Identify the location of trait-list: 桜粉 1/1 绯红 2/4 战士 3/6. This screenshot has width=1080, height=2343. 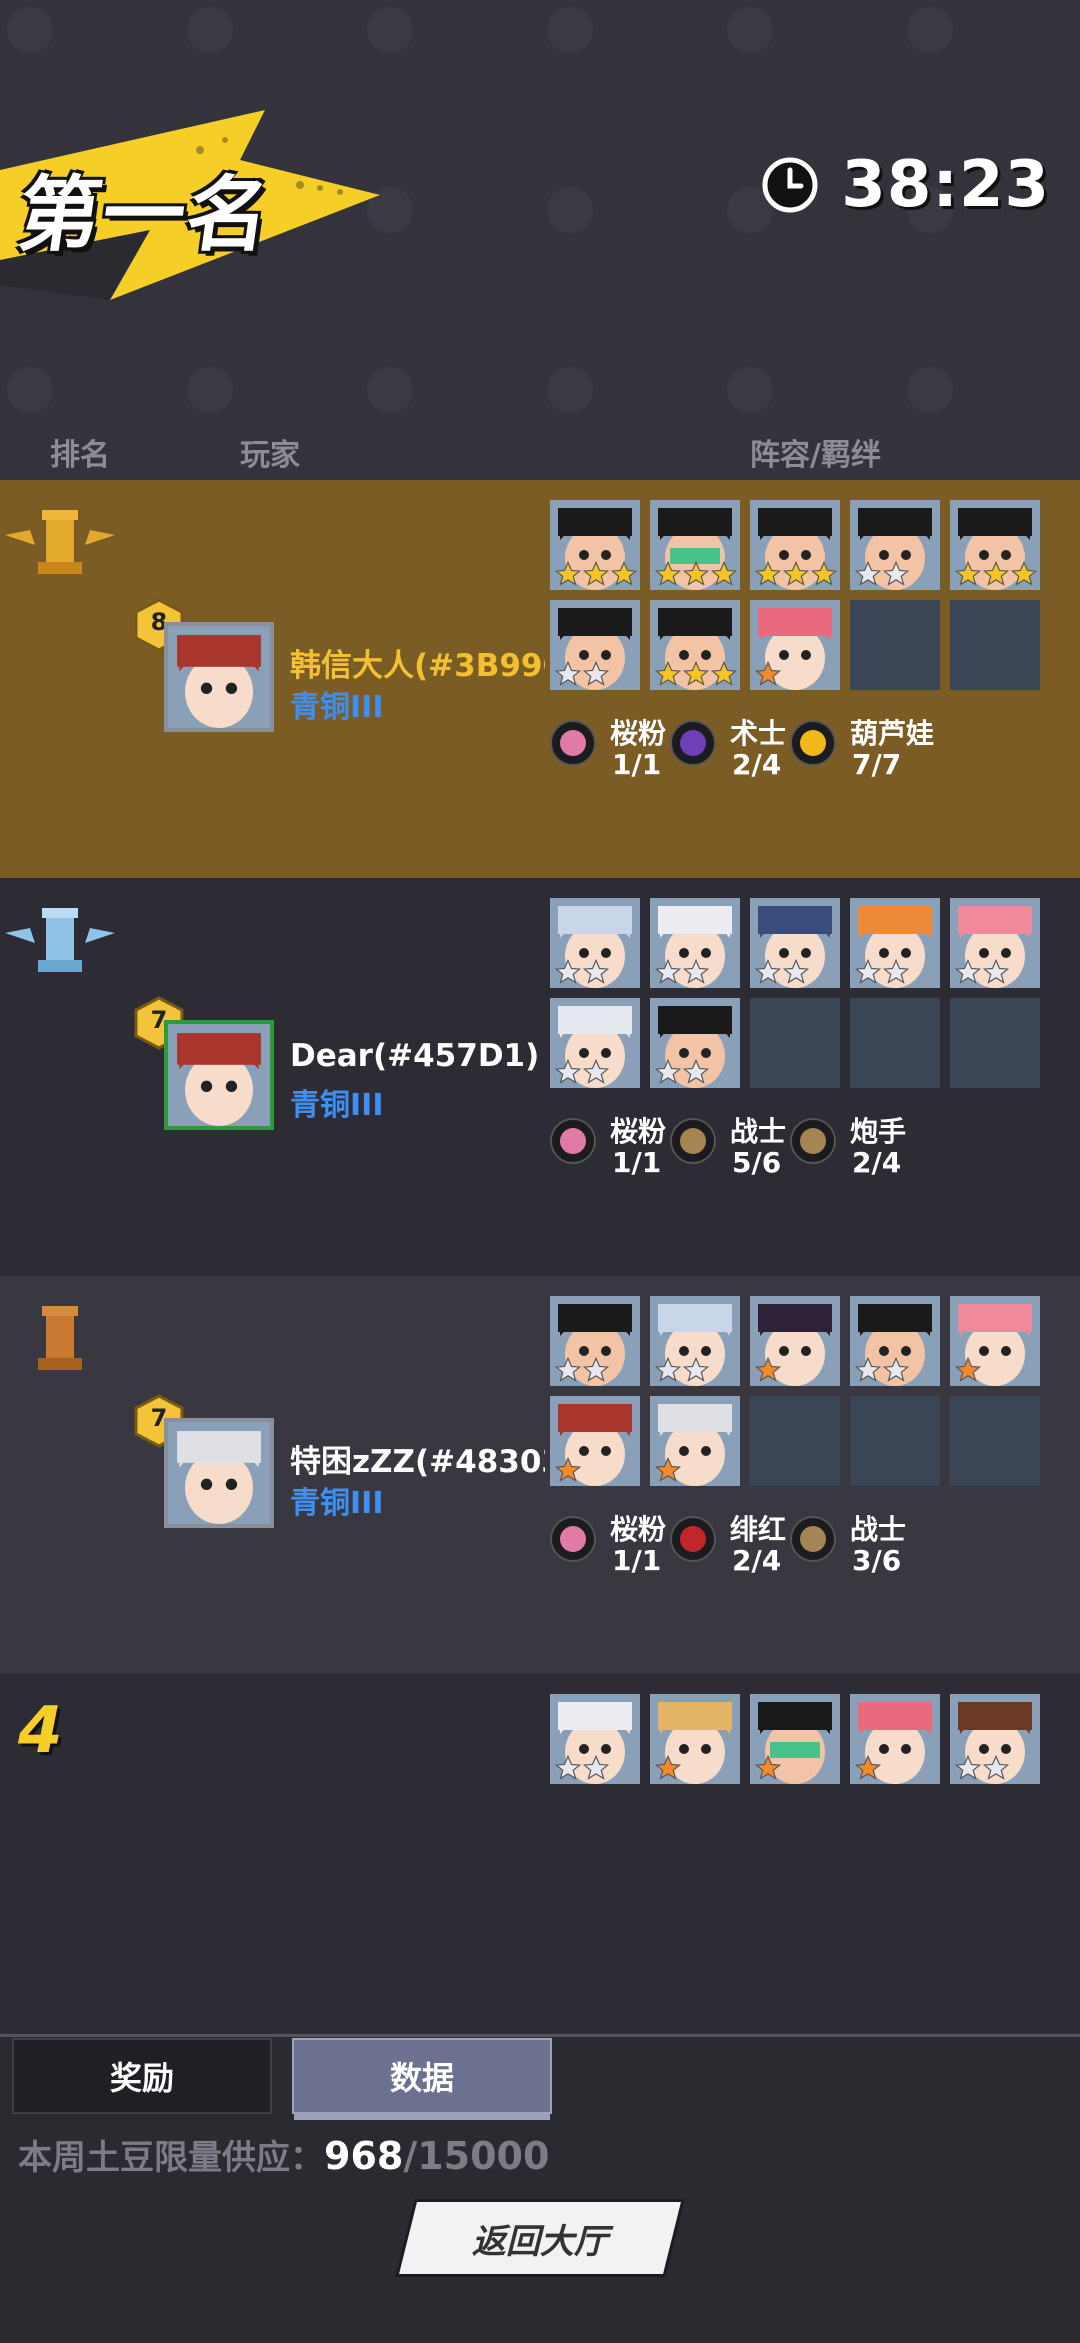
(800, 1546).